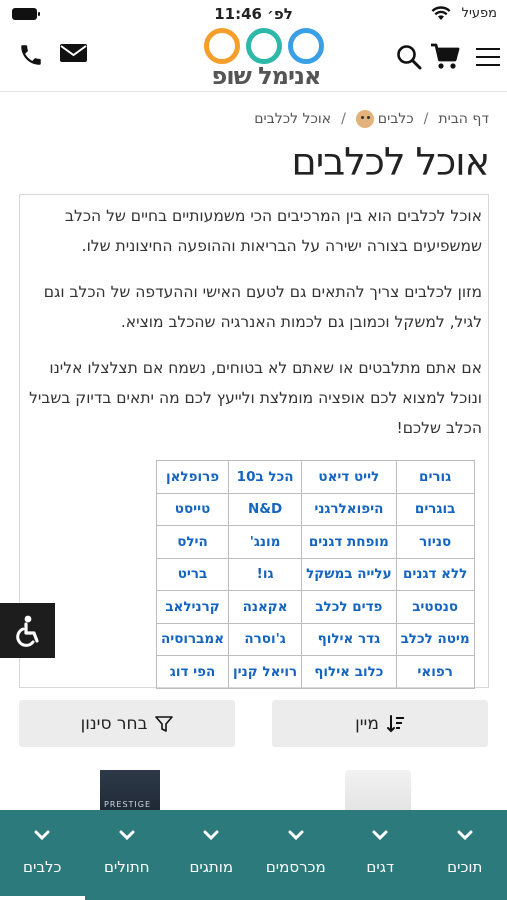 This screenshot has width=507, height=900. I want to click on breadcrumb-current: אוכל לכלבים, so click(293, 119).